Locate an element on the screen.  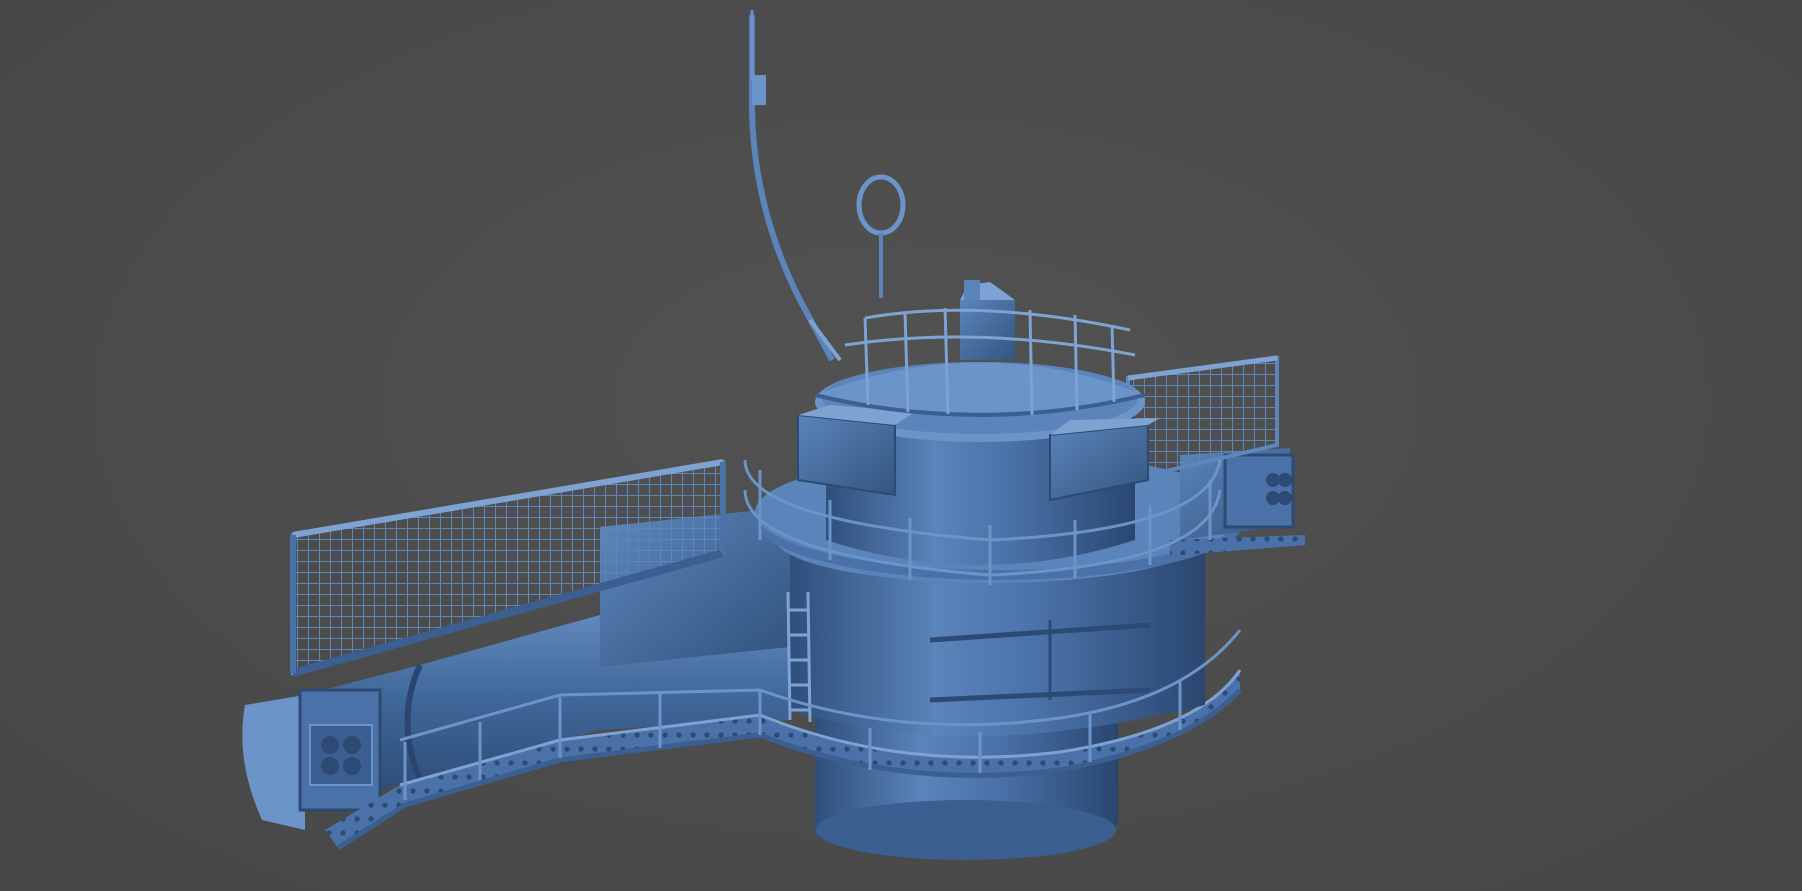
antenna-mast is located at coordinates (795, 186).